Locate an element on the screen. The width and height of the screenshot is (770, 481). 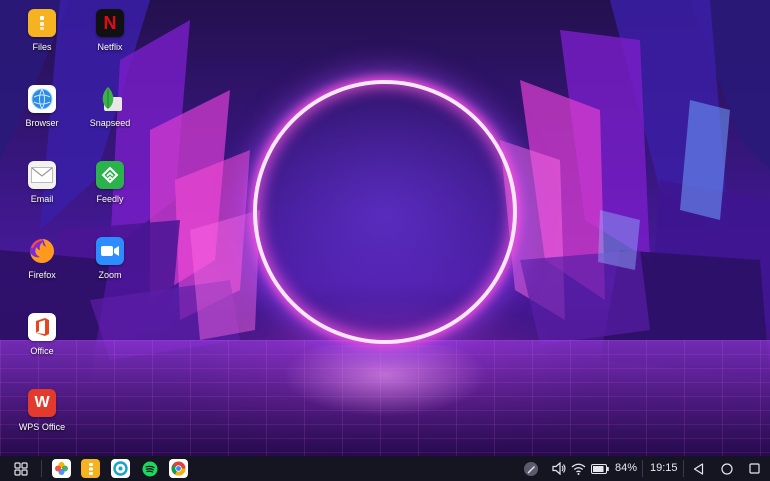
netflix-glyph: N is located at coordinates (110, 22).